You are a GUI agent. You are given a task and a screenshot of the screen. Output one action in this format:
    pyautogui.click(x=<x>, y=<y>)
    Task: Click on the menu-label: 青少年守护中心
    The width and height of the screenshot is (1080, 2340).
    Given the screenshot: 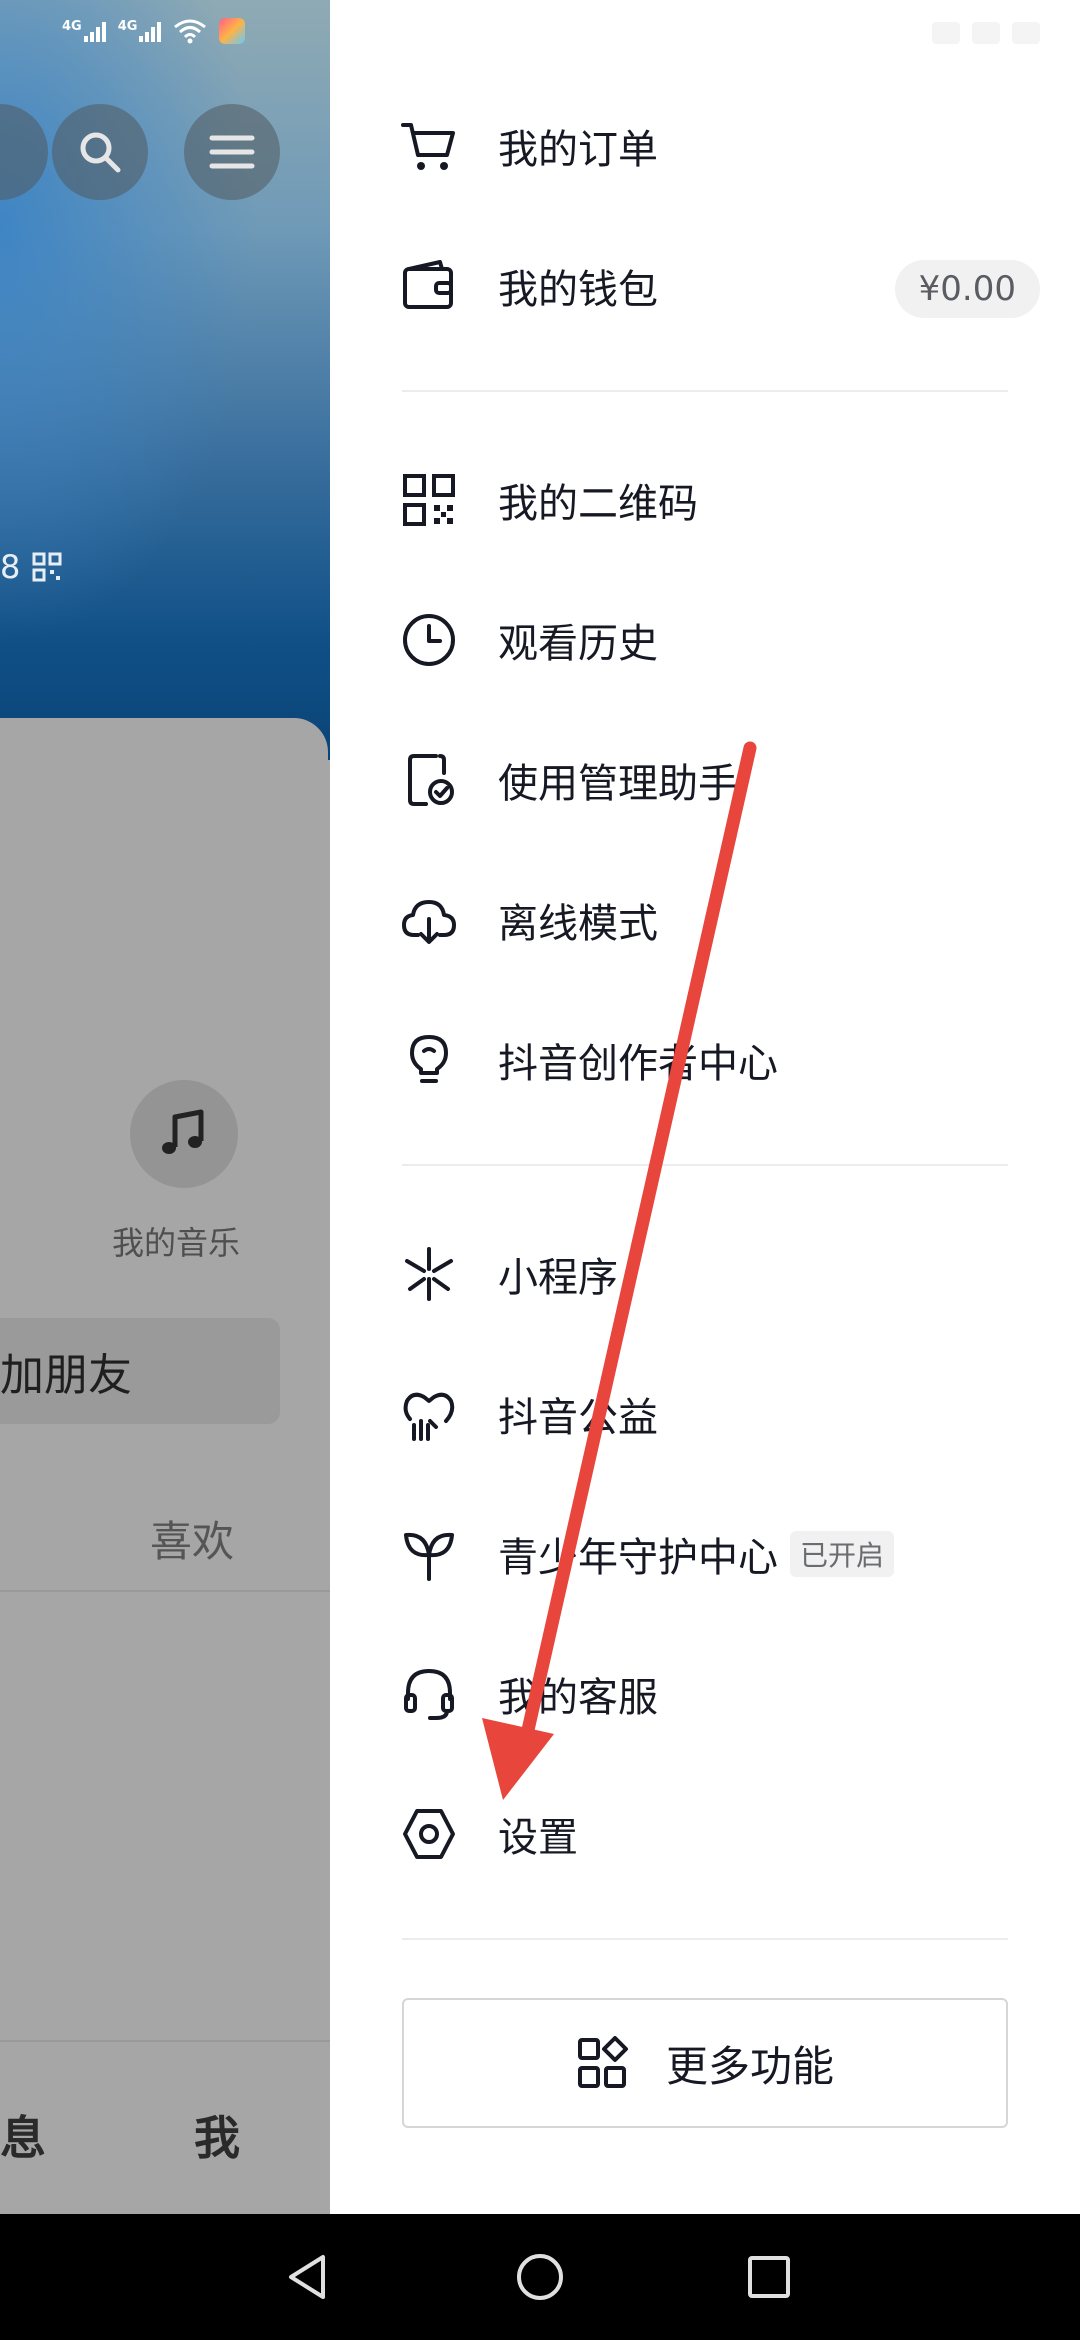 What is the action you would take?
    pyautogui.click(x=638, y=1558)
    